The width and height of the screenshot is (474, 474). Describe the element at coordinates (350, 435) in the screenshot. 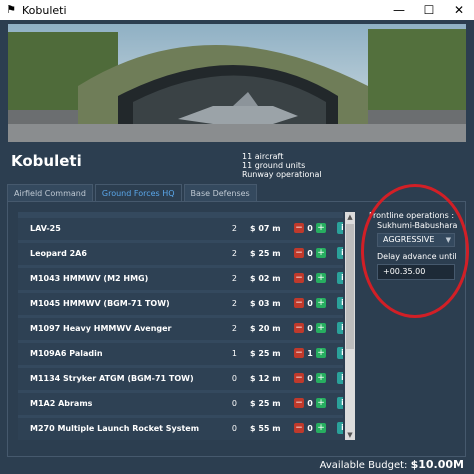

I see `scroll-down-icon: ▼` at that location.